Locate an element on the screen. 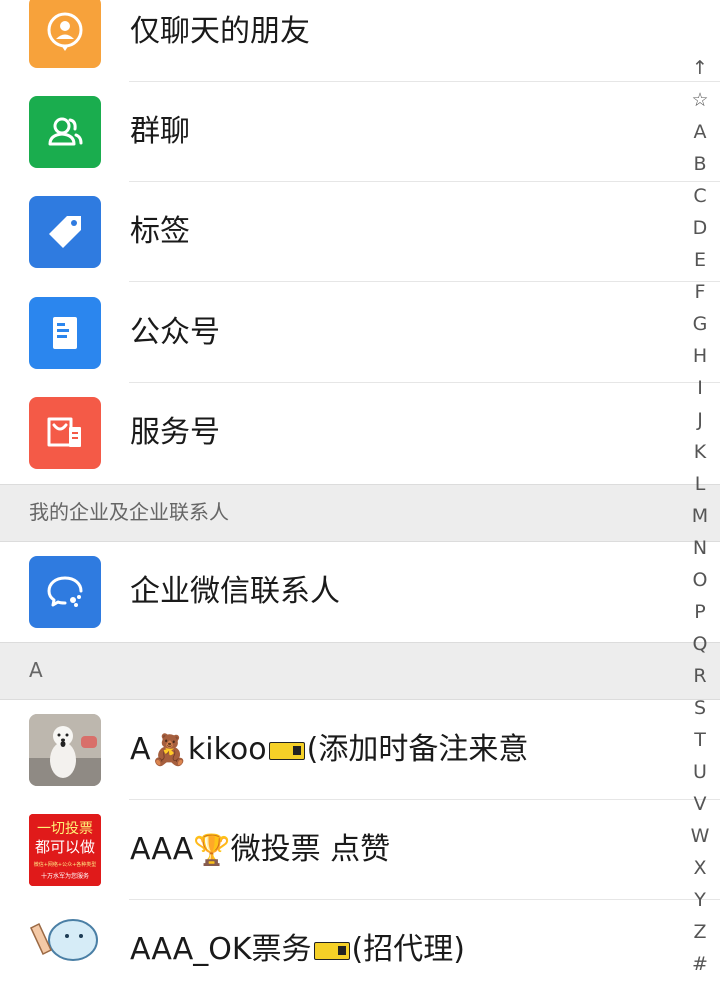 Image resolution: width=720 pixels, height=1000 pixels. section-header-enterprise: 我的企业及企业联系人 is located at coordinates (360, 513).